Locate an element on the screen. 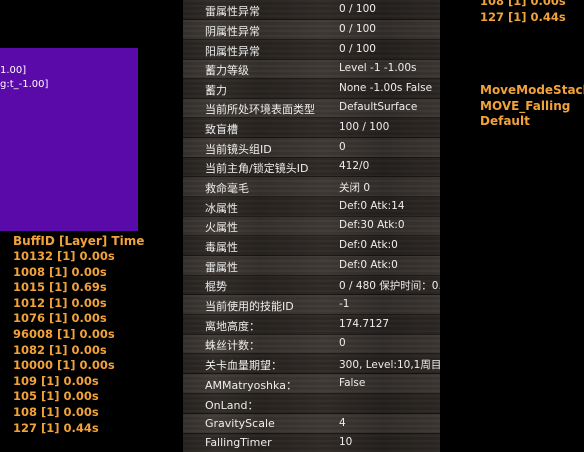 The height and width of the screenshot is (452, 584). stat-row-thunder-abnormal: 雷属性异常 0 / 100 is located at coordinates (311, 10).